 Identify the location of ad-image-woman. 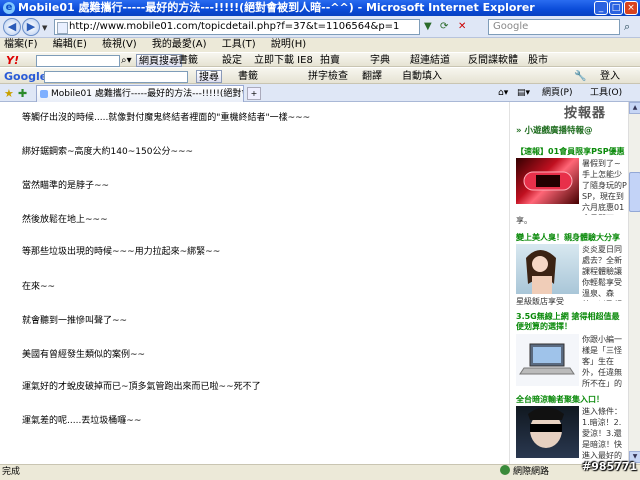
(547, 269).